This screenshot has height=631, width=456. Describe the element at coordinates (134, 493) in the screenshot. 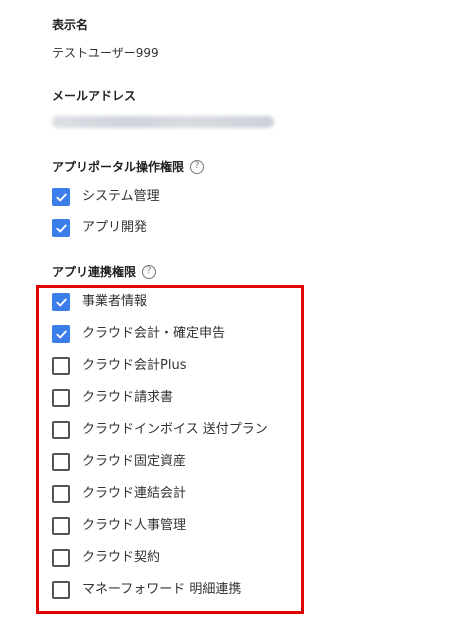

I see `checkbox-label: クラウド連結会計` at that location.